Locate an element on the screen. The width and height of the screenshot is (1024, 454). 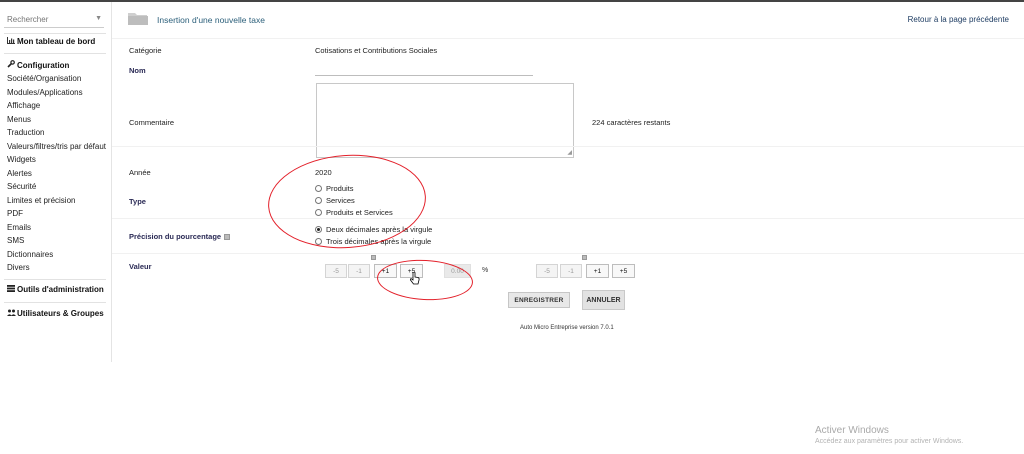
sidebar-item-emails: Emails is located at coordinates (19, 227).